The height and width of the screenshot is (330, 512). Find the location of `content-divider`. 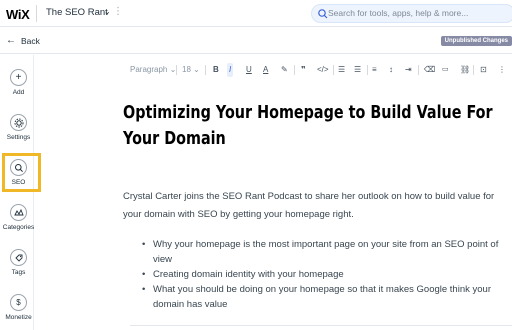

content-divider is located at coordinates (321, 325).